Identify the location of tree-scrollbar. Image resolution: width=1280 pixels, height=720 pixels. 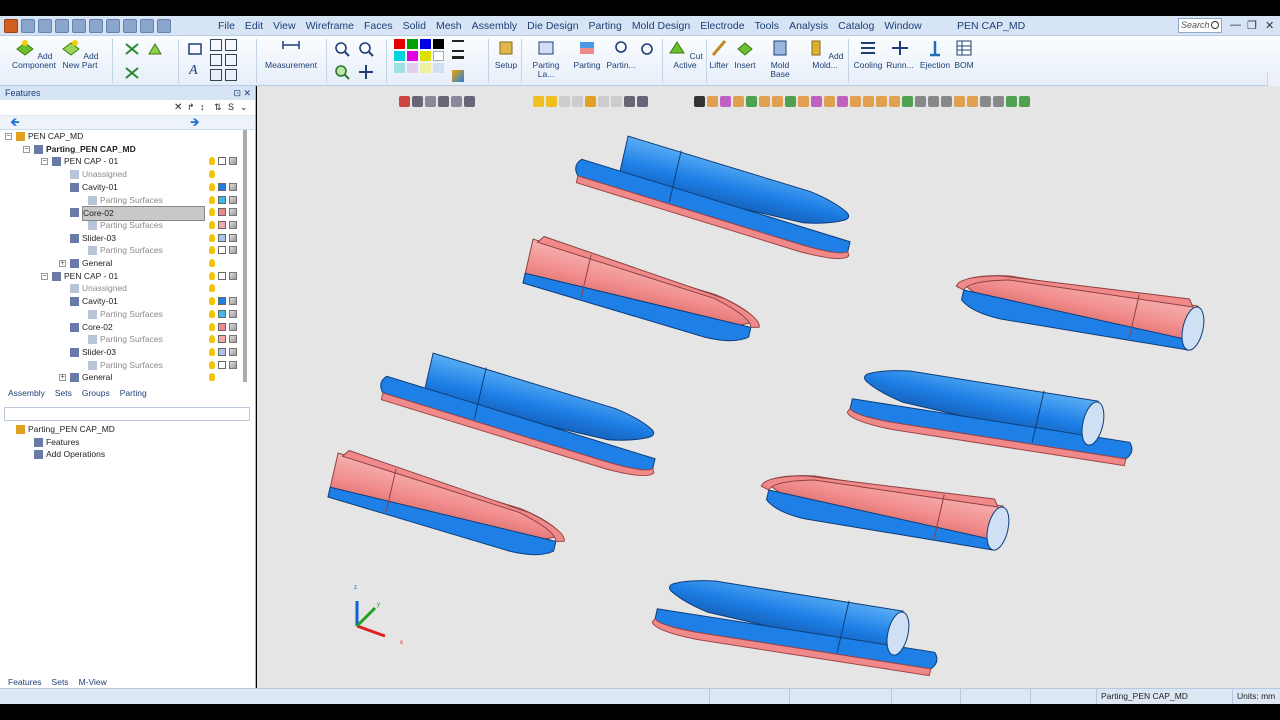
(245, 256).